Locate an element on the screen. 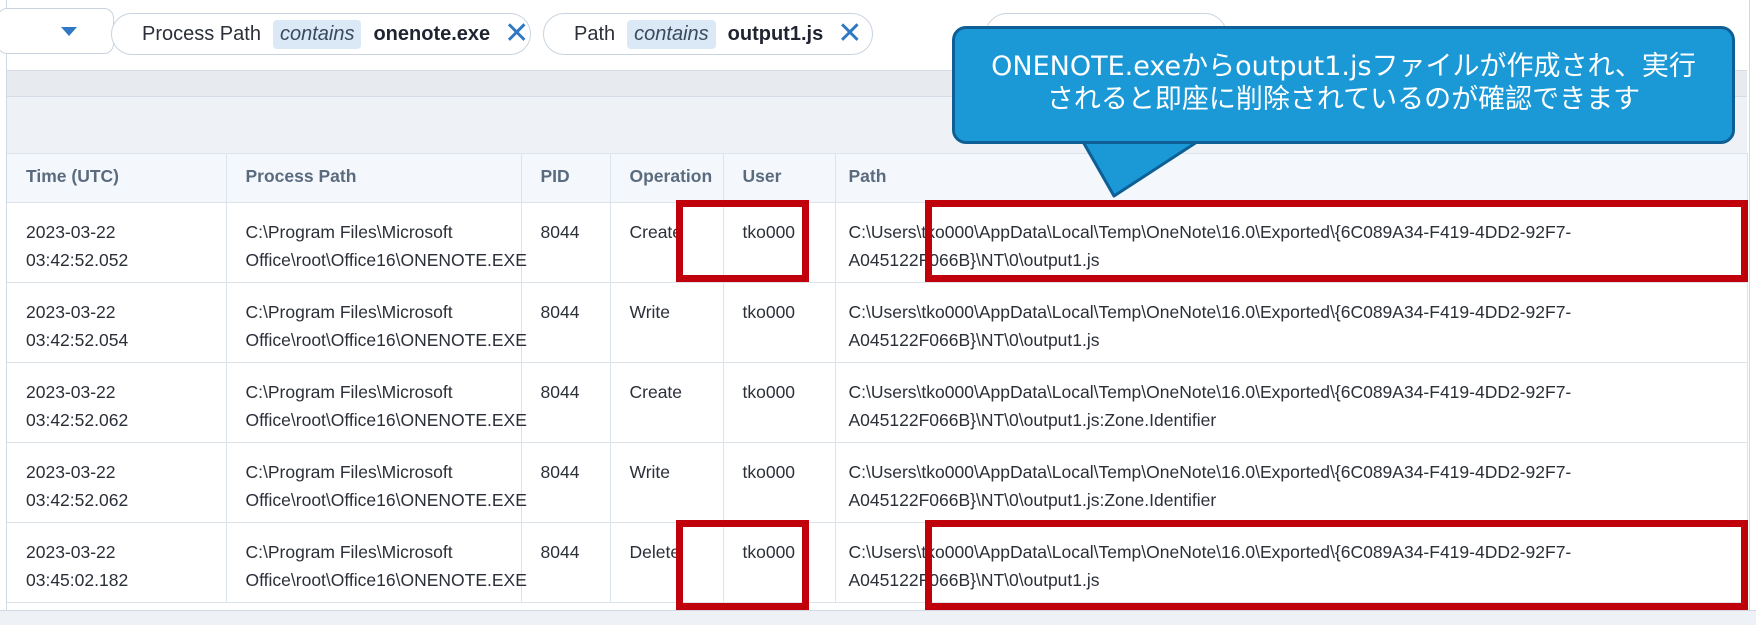  column-header-time: Time (UTC) is located at coordinates (117, 178).